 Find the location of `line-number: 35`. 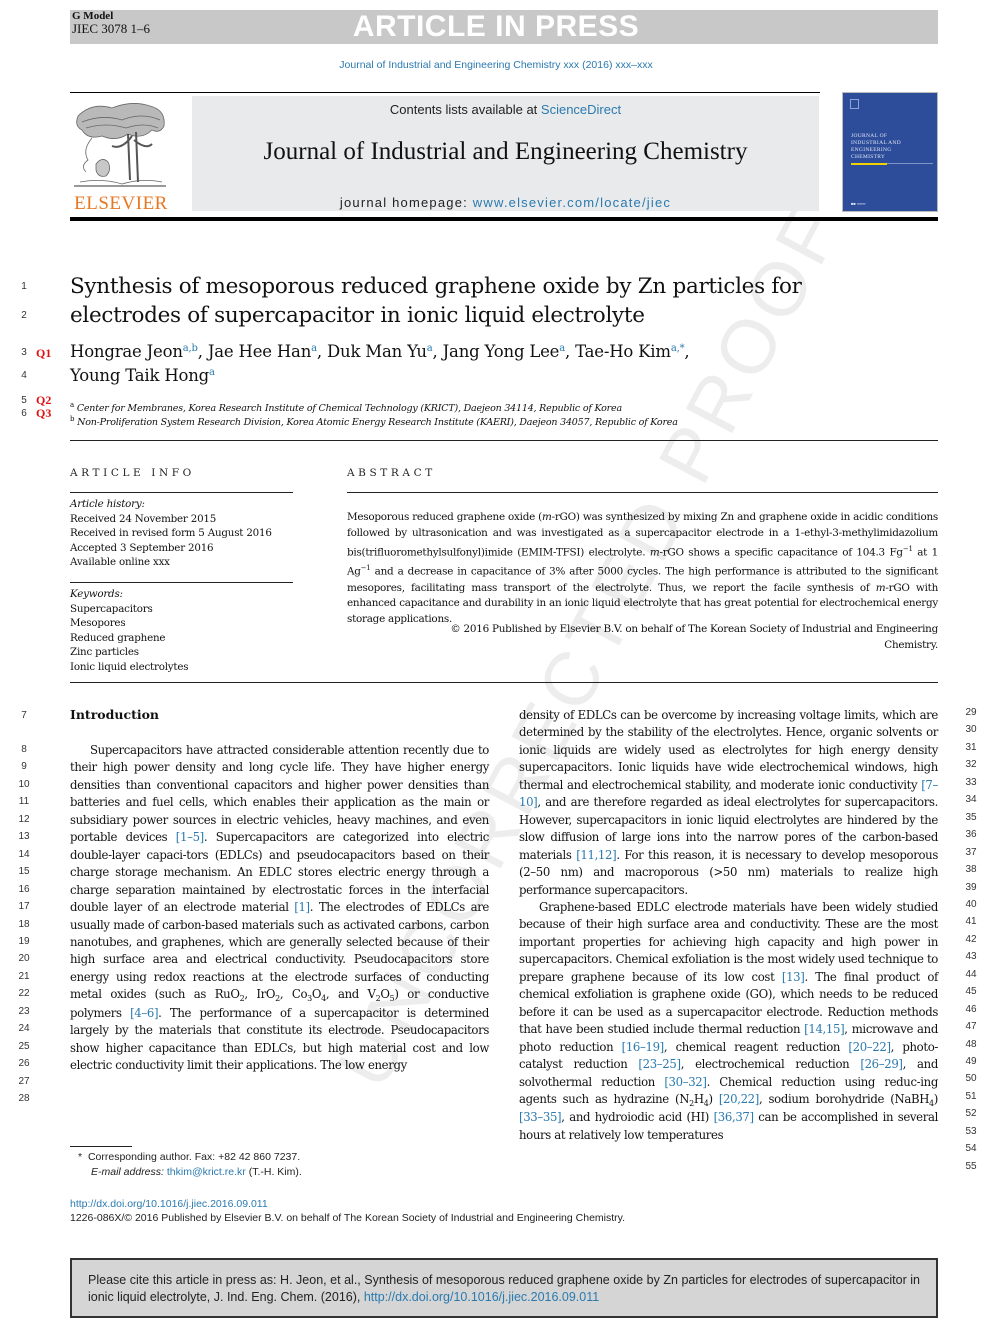

line-number: 35 is located at coordinates (971, 817).